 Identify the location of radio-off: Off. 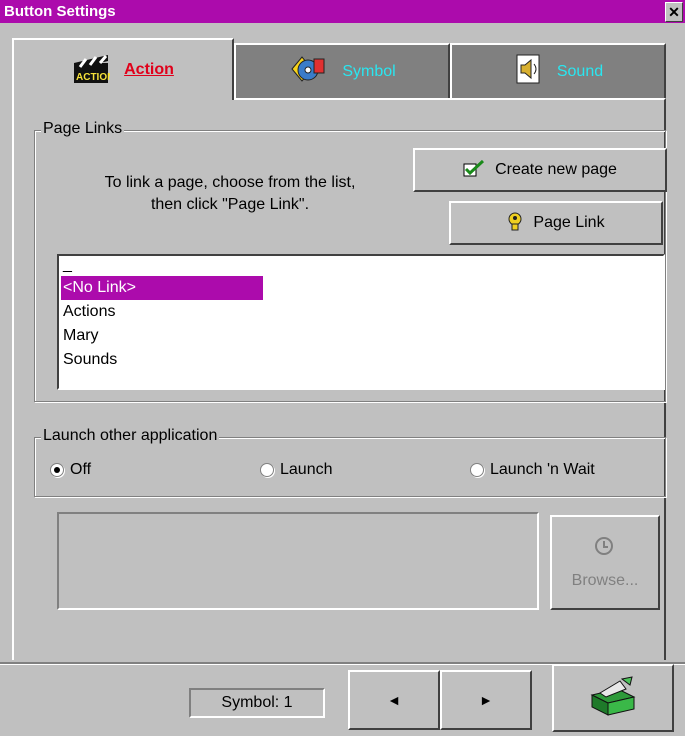
(70, 470).